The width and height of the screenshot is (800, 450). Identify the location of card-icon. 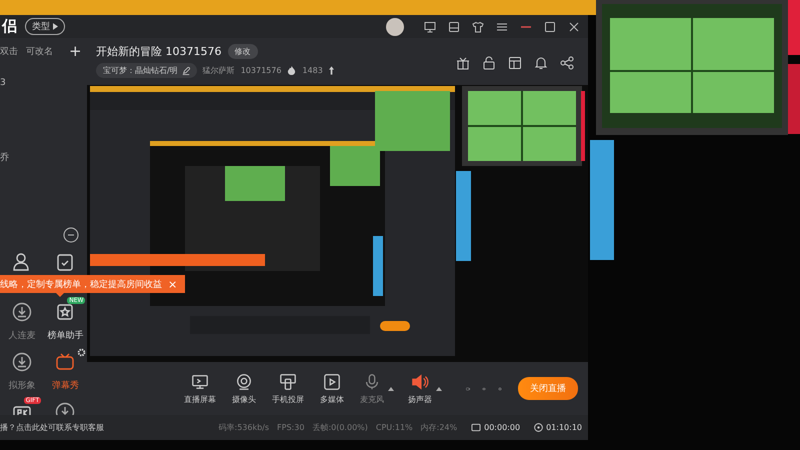
(454, 26).